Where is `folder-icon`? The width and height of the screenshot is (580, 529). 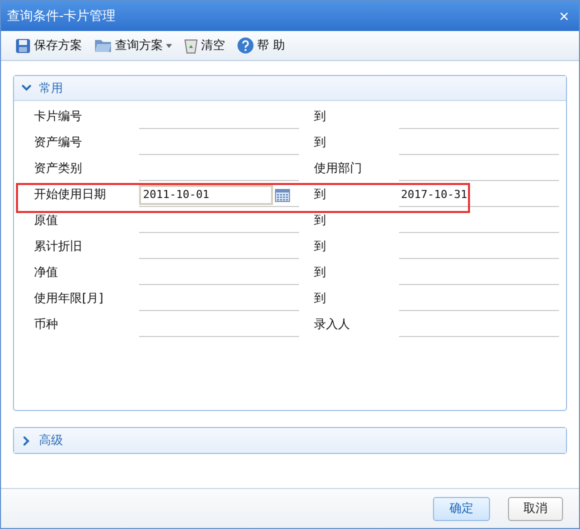
folder-icon is located at coordinates (103, 45).